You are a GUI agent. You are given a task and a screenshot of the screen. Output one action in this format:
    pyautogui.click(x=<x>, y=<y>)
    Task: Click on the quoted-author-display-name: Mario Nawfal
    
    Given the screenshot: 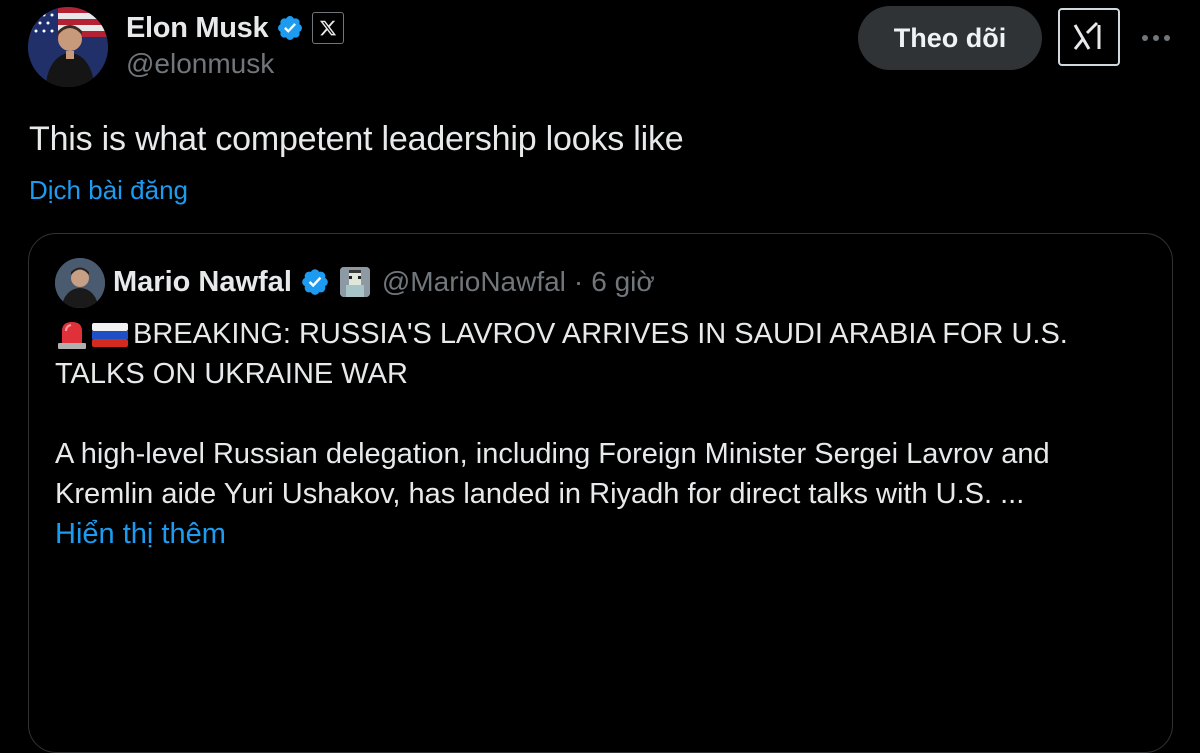 What is the action you would take?
    pyautogui.click(x=202, y=282)
    